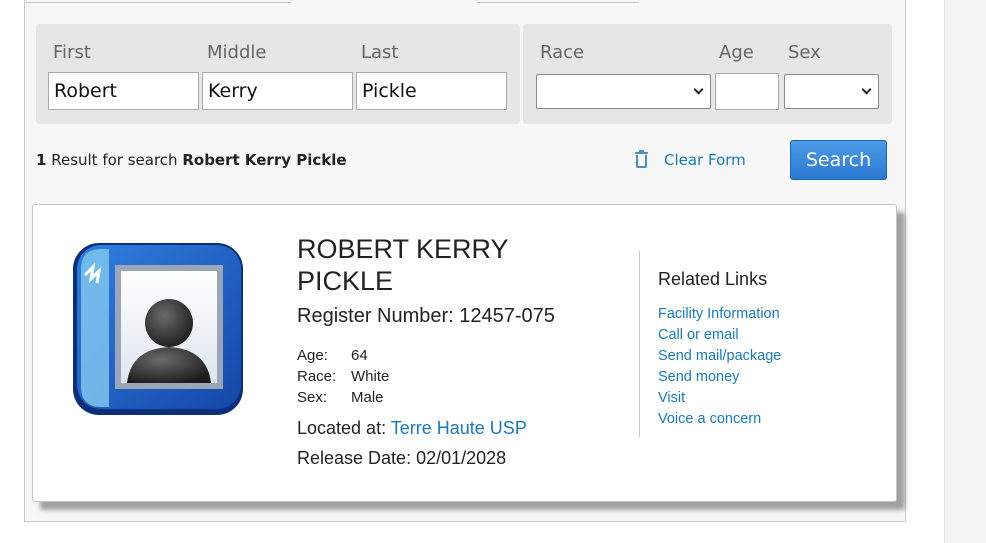 The height and width of the screenshot is (543, 986). I want to click on result-query: Robert Kerry Pickle, so click(264, 160).